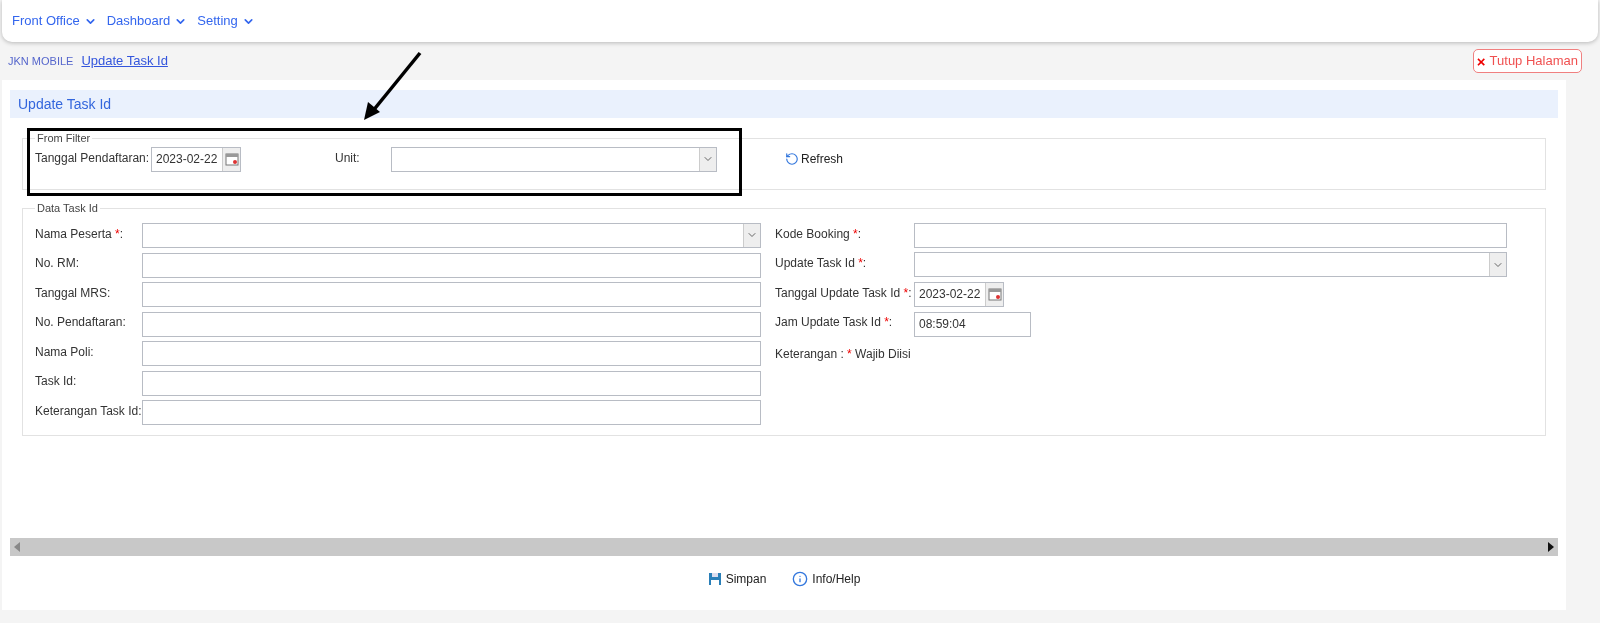 The width and height of the screenshot is (1600, 623). What do you see at coordinates (843, 353) in the screenshot?
I see `required-note: Keterangan : * Wajib Diisi` at bounding box center [843, 353].